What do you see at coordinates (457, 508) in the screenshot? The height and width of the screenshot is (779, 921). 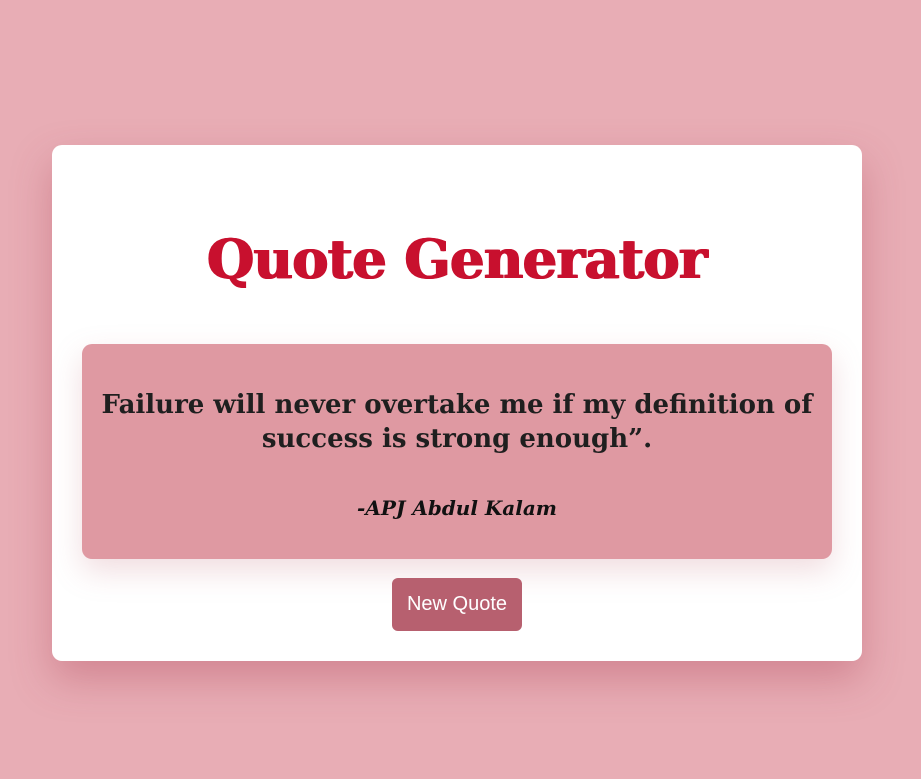 I see `quote-author: -APJ Abdul Kalam` at bounding box center [457, 508].